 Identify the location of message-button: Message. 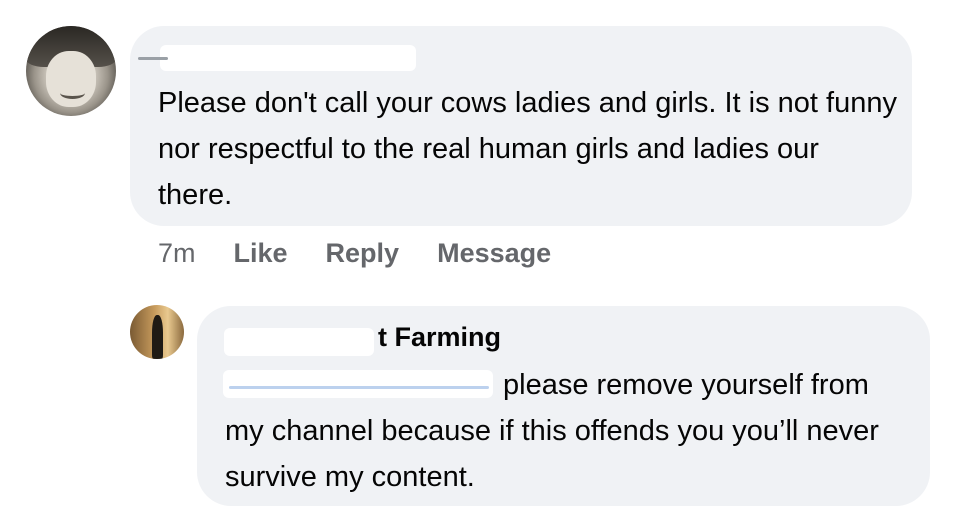
(494, 253).